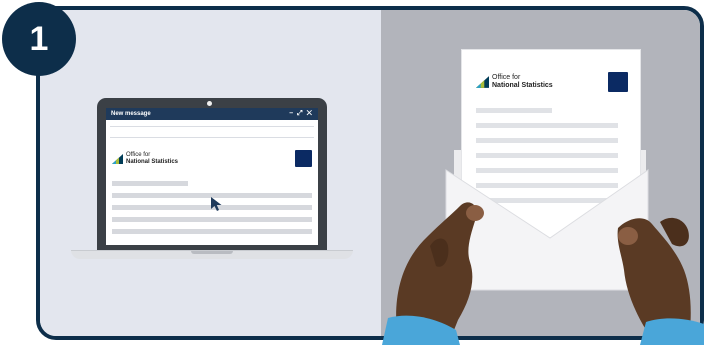 The width and height of the screenshot is (709, 345). What do you see at coordinates (212, 126) in the screenshot?
I see `recipient-field` at bounding box center [212, 126].